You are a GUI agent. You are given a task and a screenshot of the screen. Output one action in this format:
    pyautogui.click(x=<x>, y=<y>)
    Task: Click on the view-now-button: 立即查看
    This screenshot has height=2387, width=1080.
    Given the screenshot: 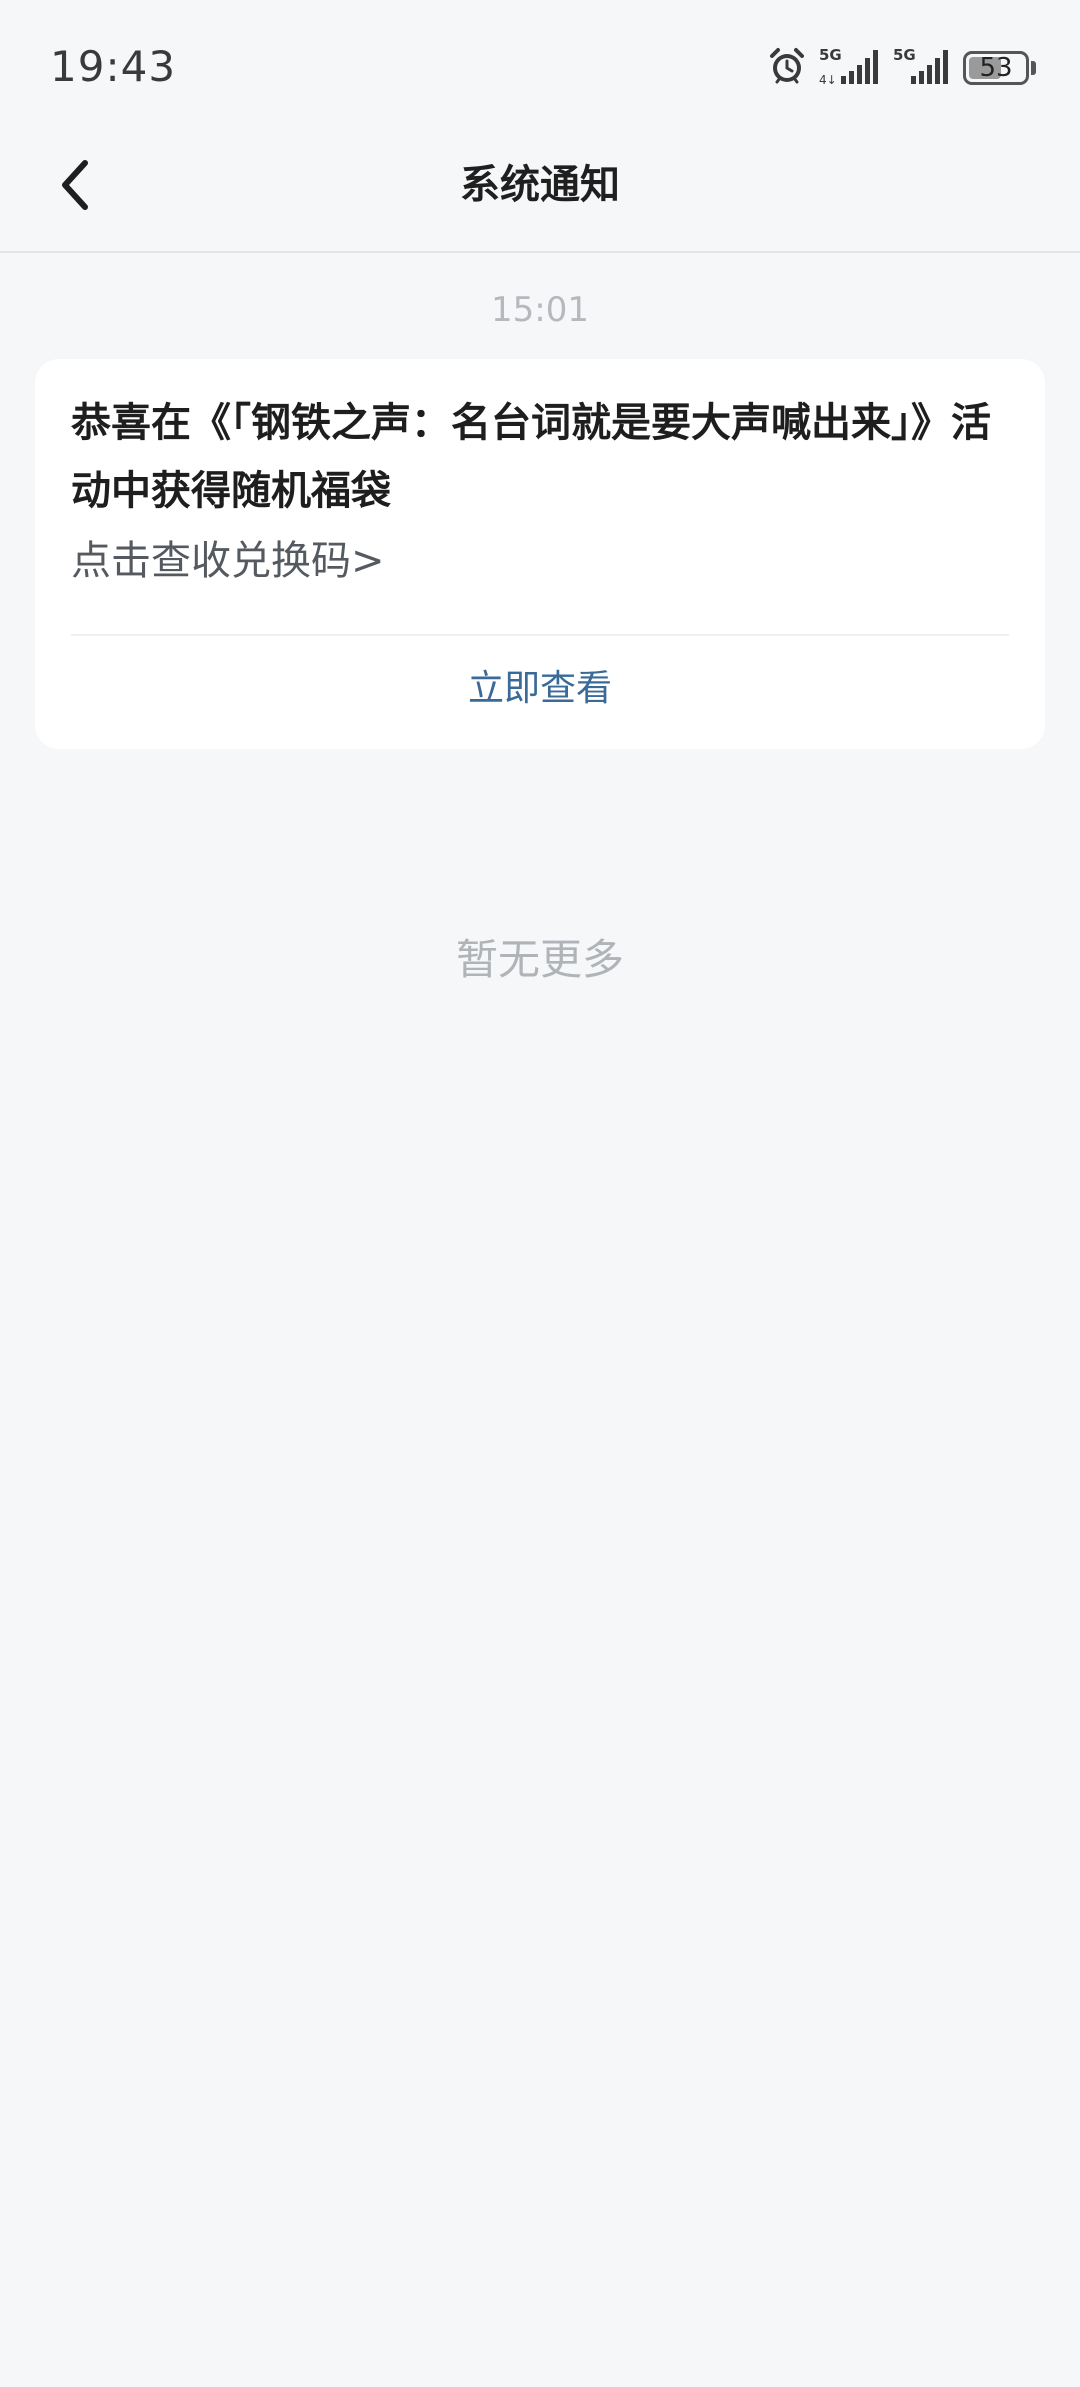 What is the action you would take?
    pyautogui.click(x=540, y=689)
    